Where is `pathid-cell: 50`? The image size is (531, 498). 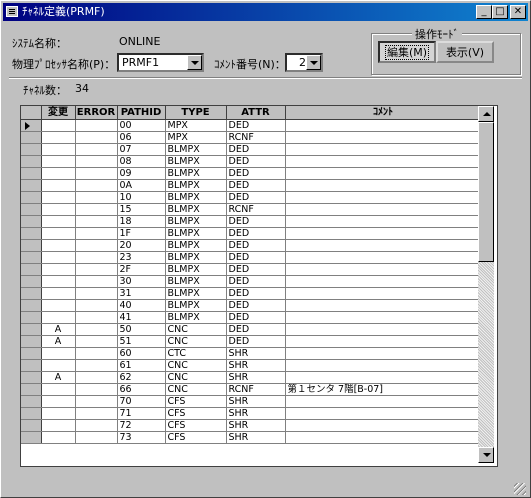
pathid-cell: 50 is located at coordinates (141, 329).